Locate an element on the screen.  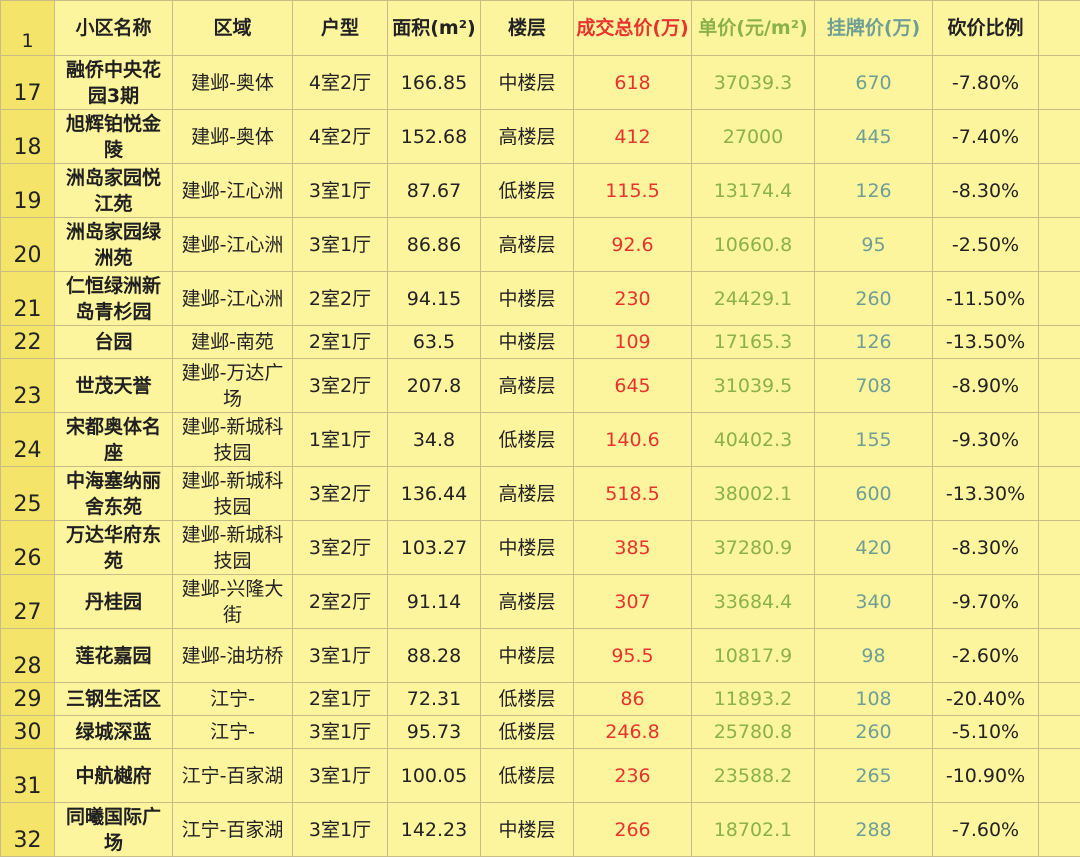
discount-cell: -20.40% is located at coordinates (986, 699).